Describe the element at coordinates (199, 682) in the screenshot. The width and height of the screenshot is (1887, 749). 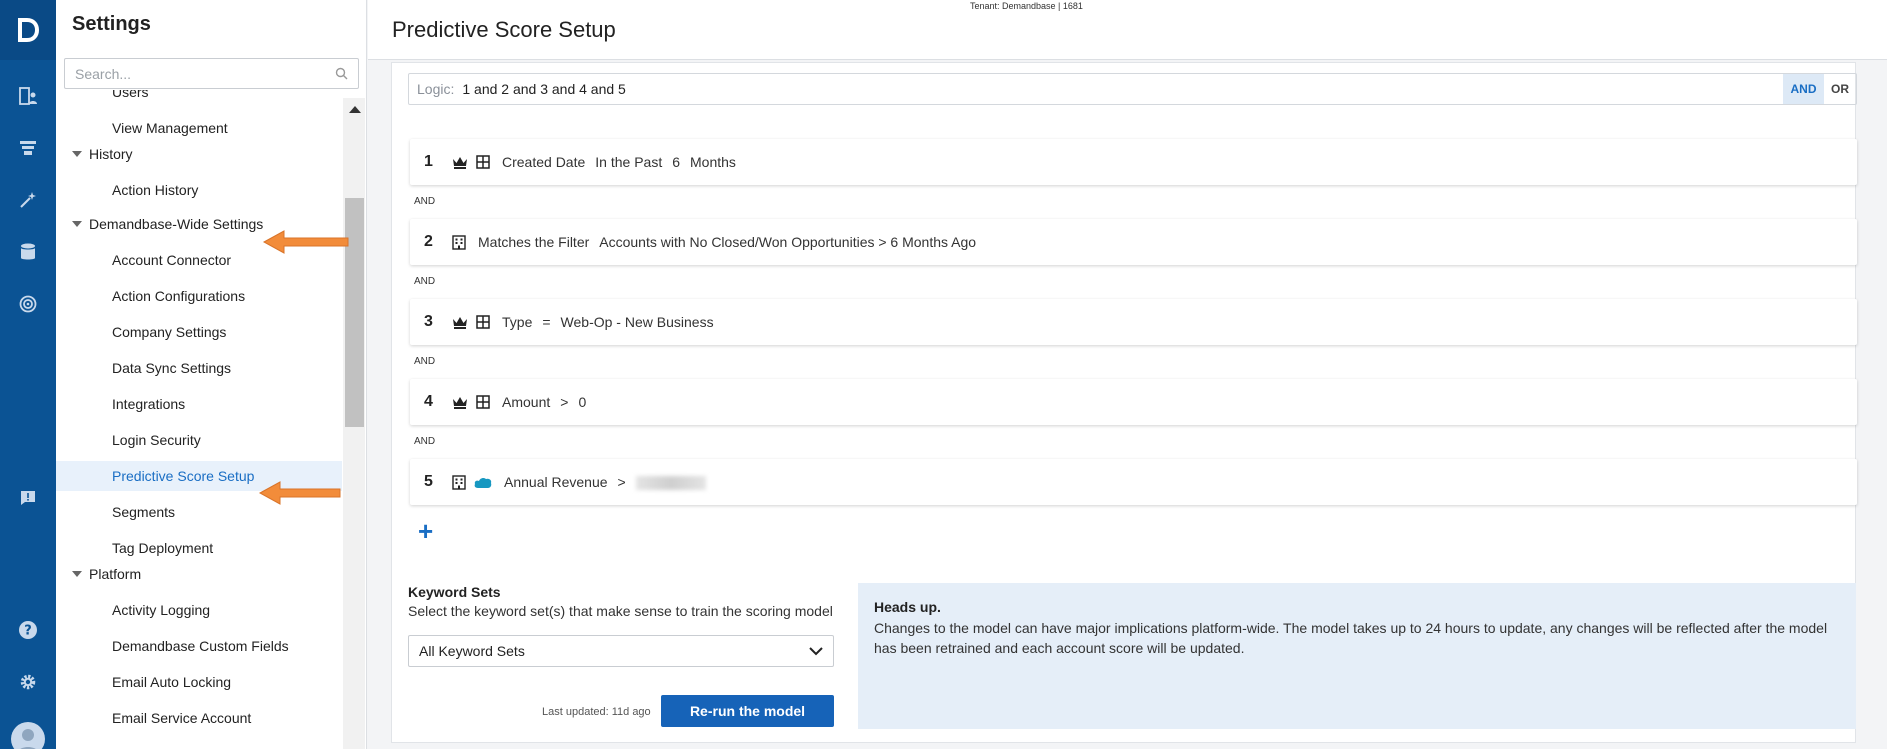
I see `nav-item-email-auto-locking: Email Auto Locking` at that location.